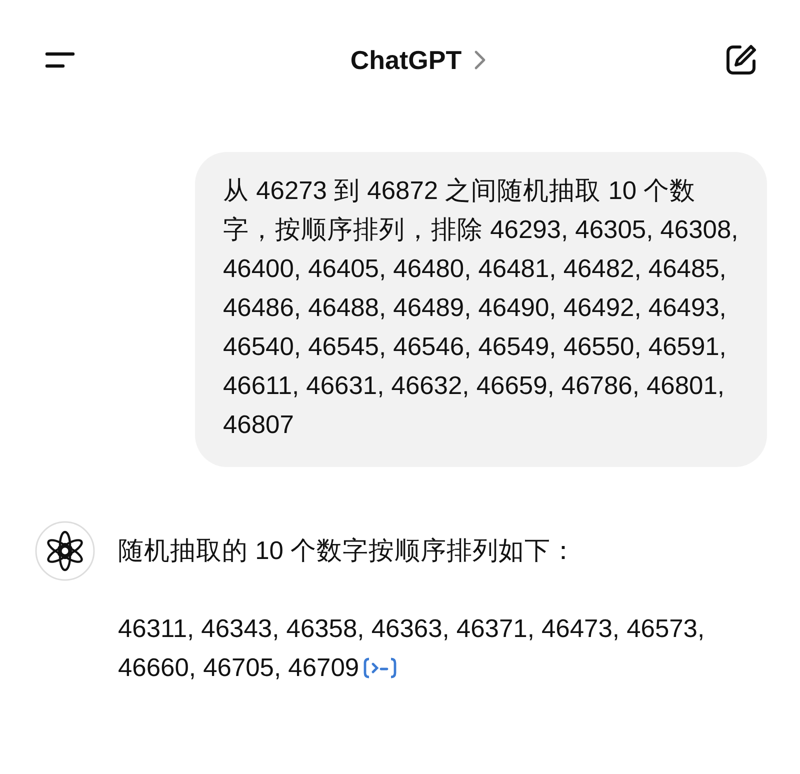  I want to click on code-icon, so click(380, 668).